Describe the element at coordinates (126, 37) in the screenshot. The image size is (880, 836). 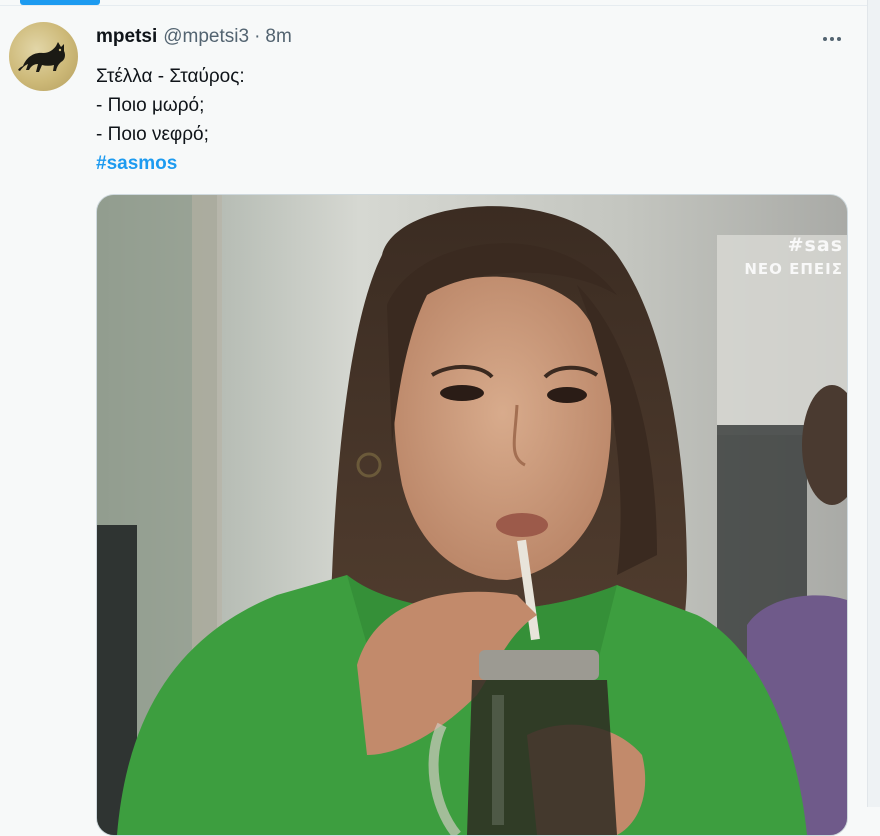
I see `display-name: mpetsi` at that location.